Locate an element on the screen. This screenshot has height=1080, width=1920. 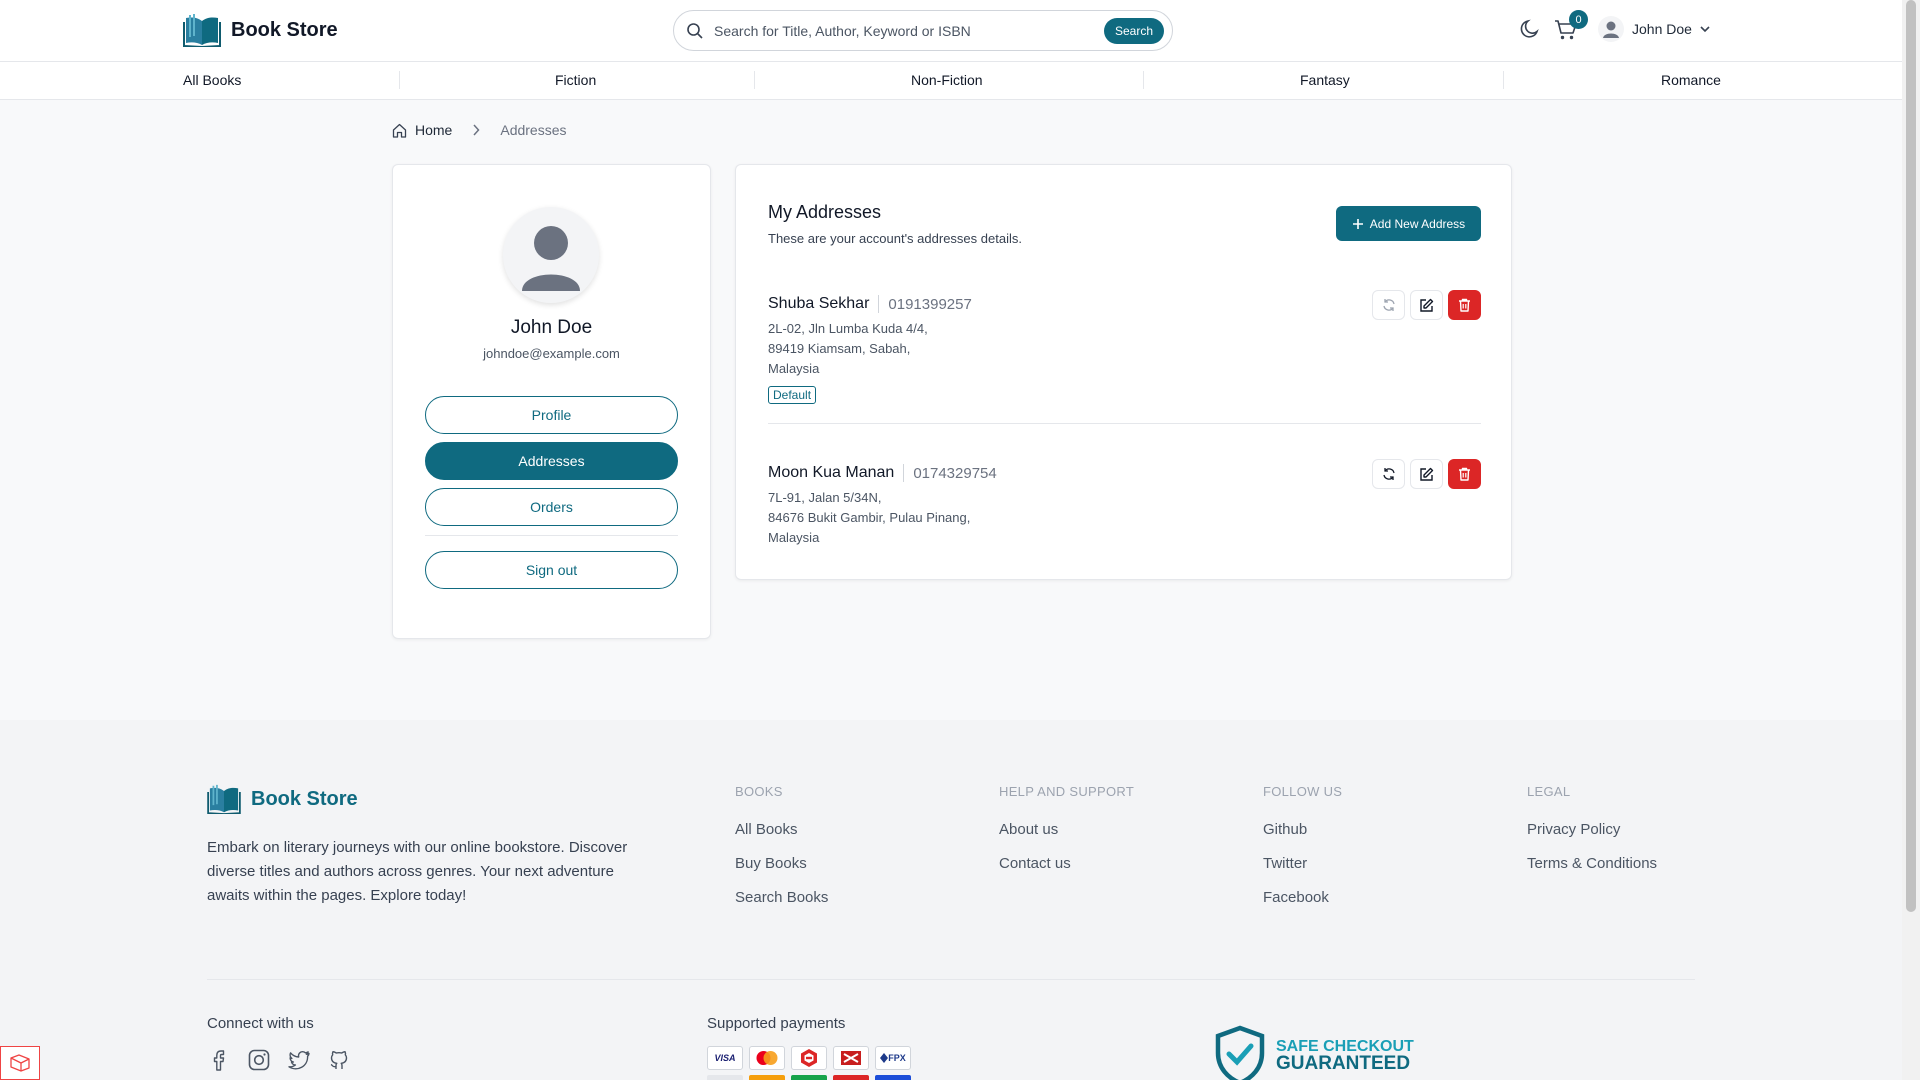
address-actions is located at coordinates (1426, 474).